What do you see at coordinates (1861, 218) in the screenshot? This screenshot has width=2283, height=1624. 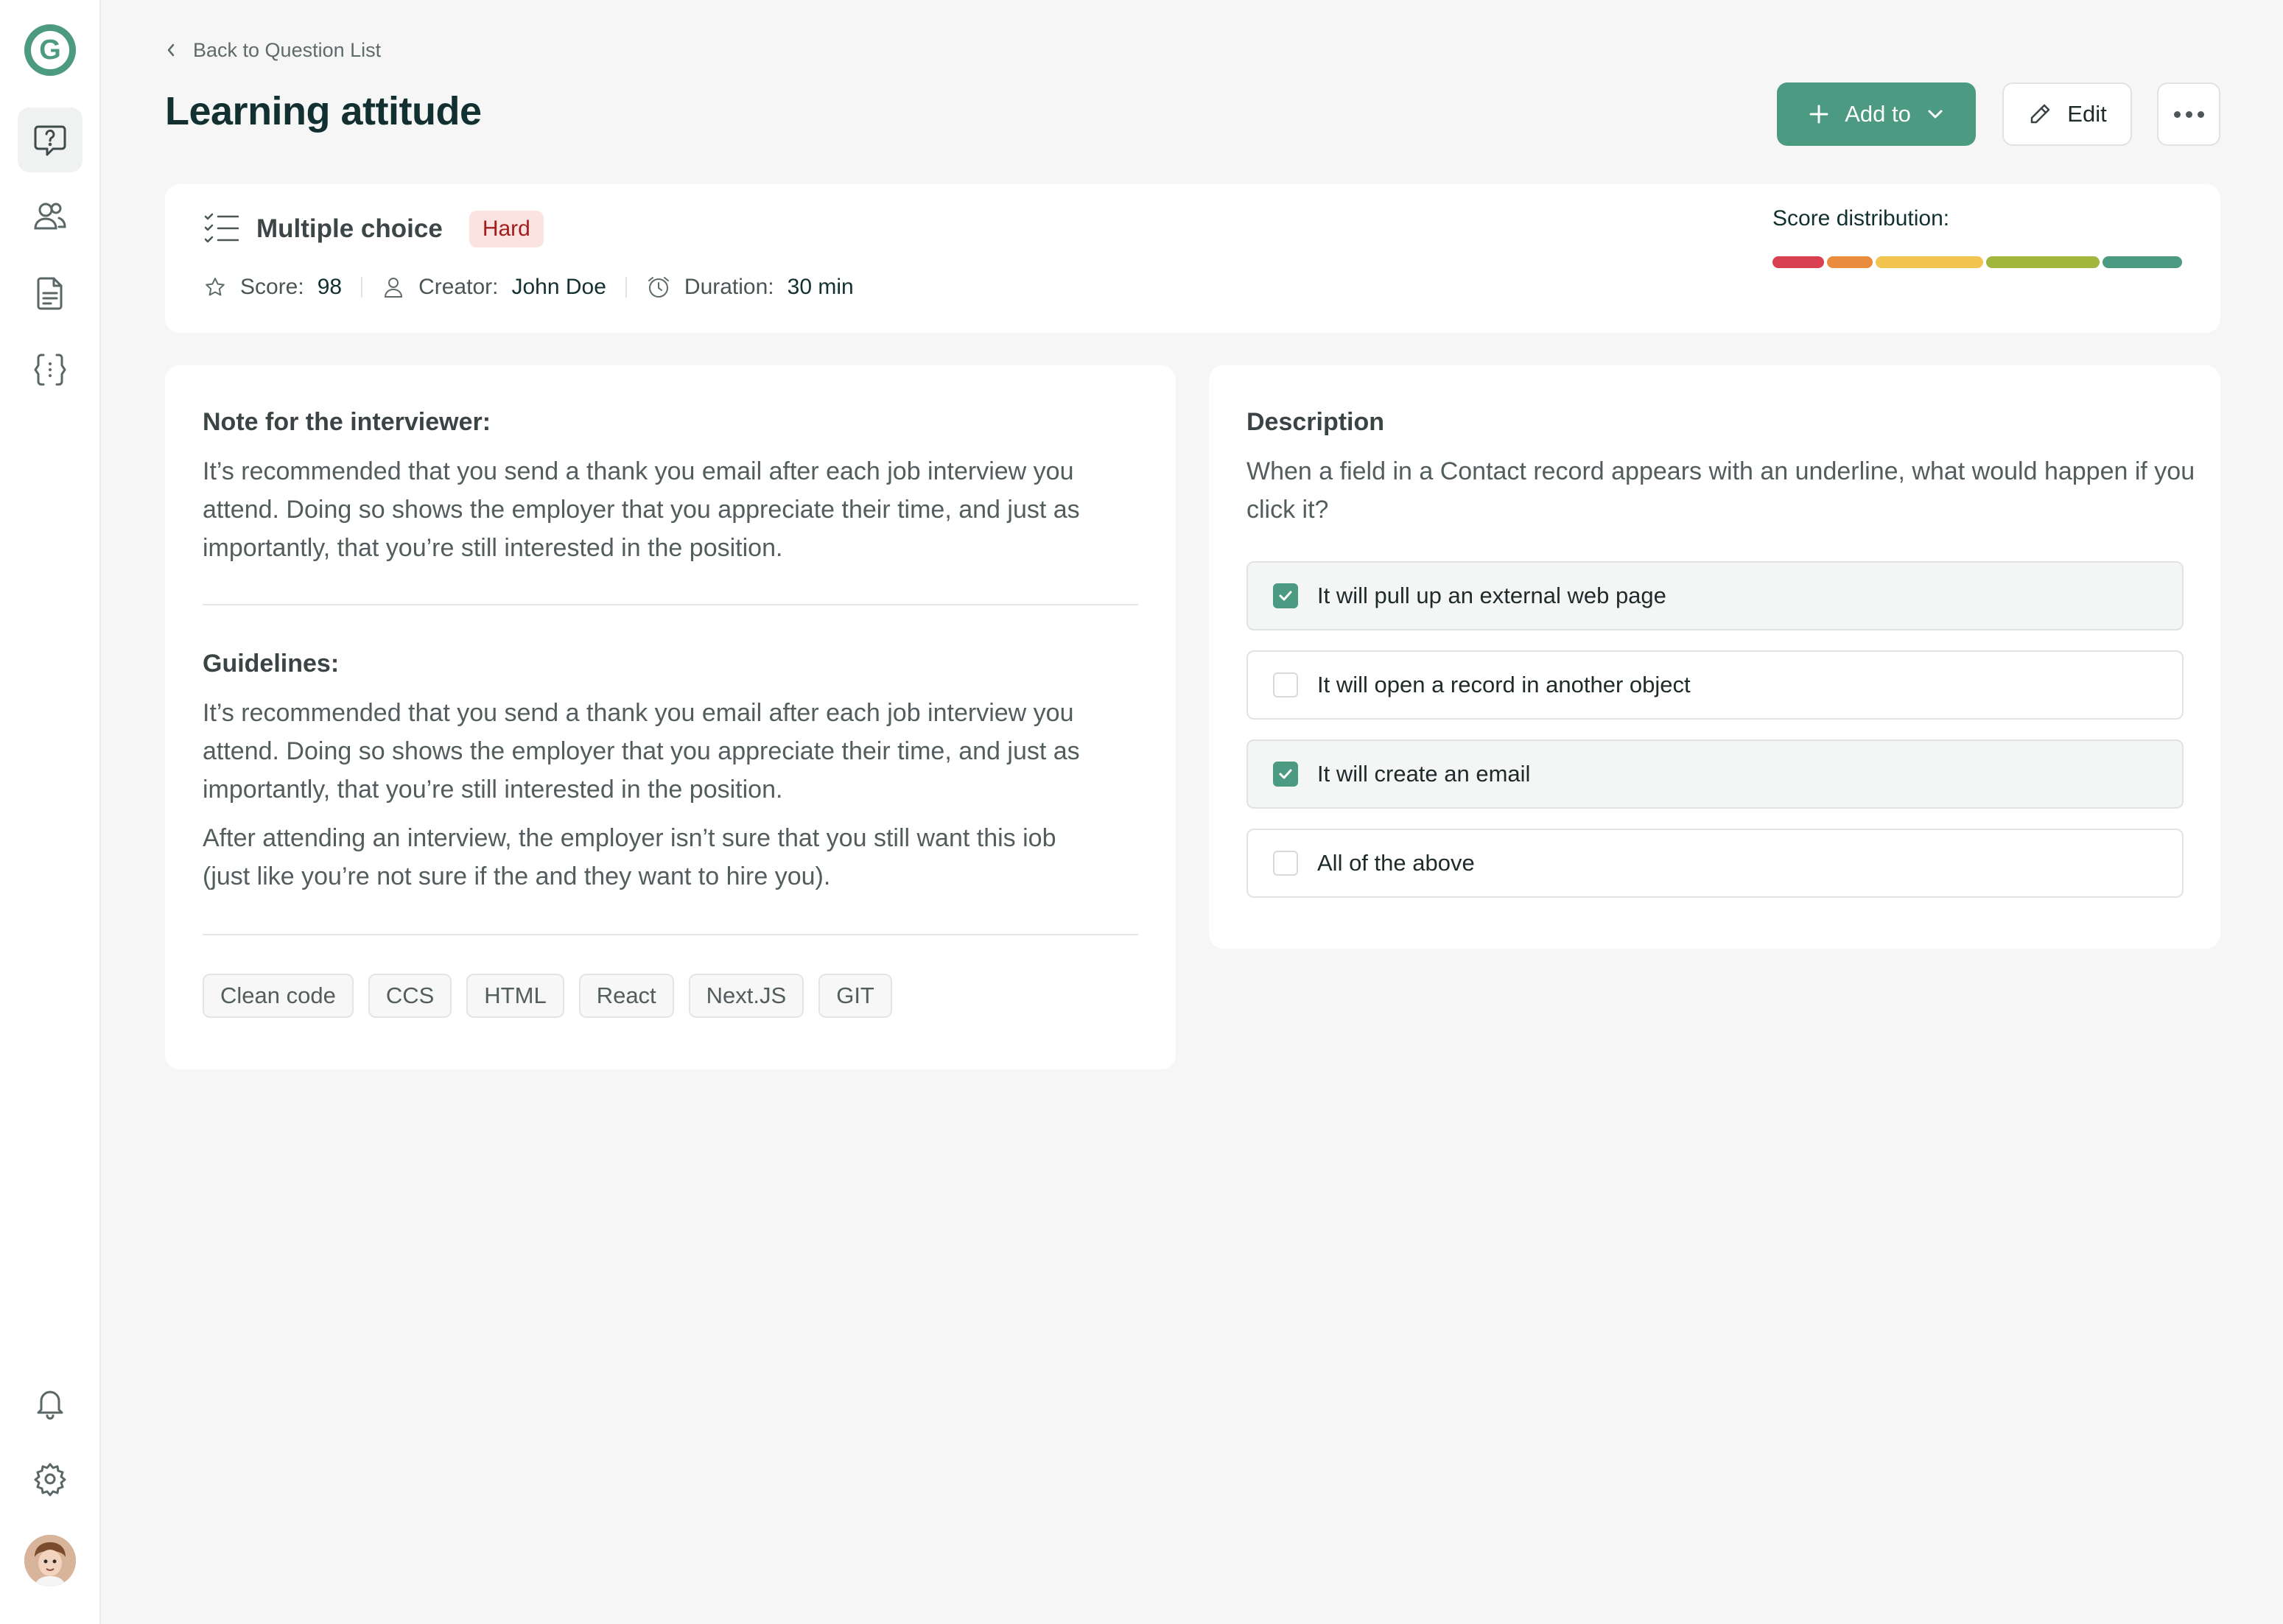 I see `score-distribution-label: Score distribution:` at bounding box center [1861, 218].